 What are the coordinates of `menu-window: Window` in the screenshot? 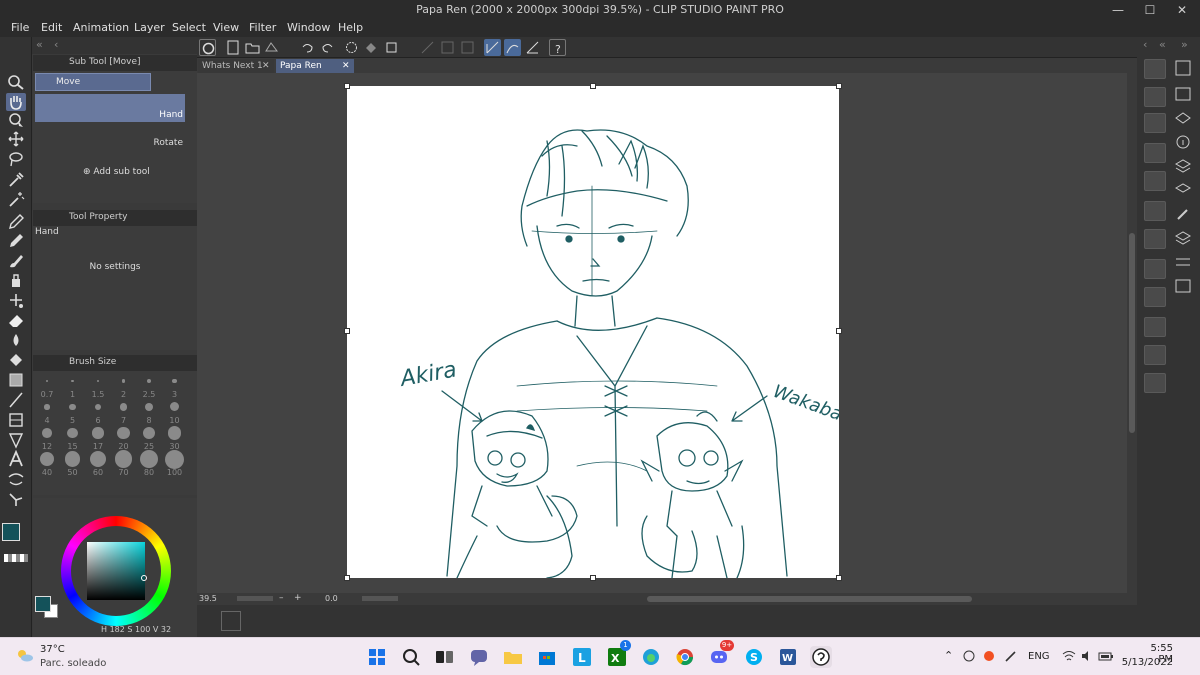 It's located at (308, 27).